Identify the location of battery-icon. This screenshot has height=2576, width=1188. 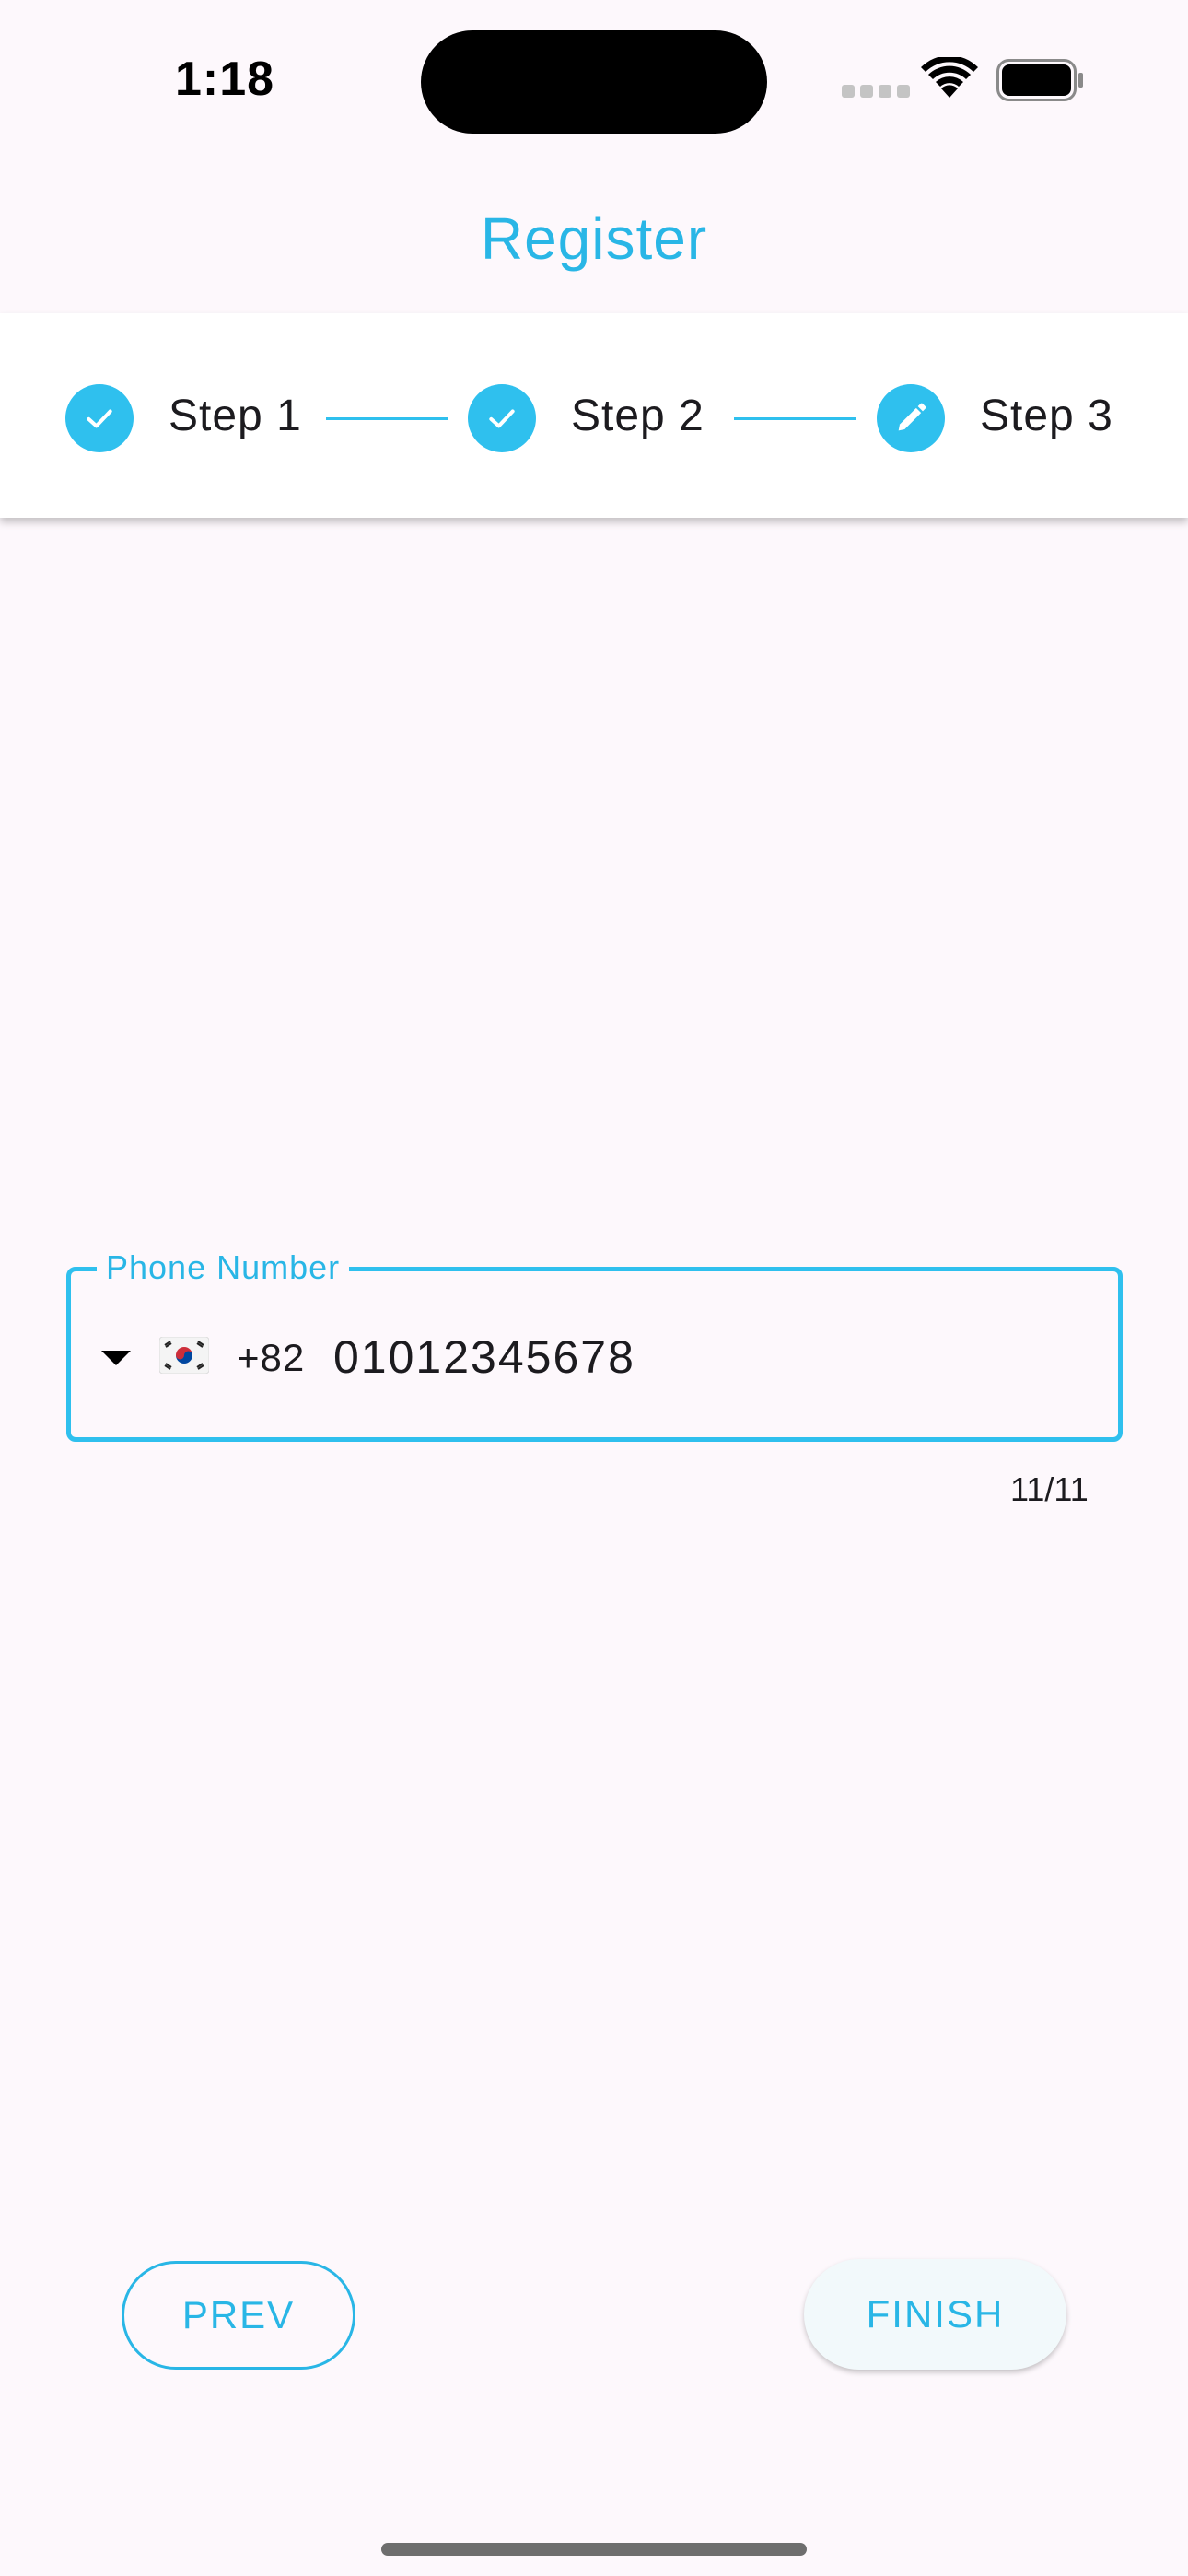
(1039, 80).